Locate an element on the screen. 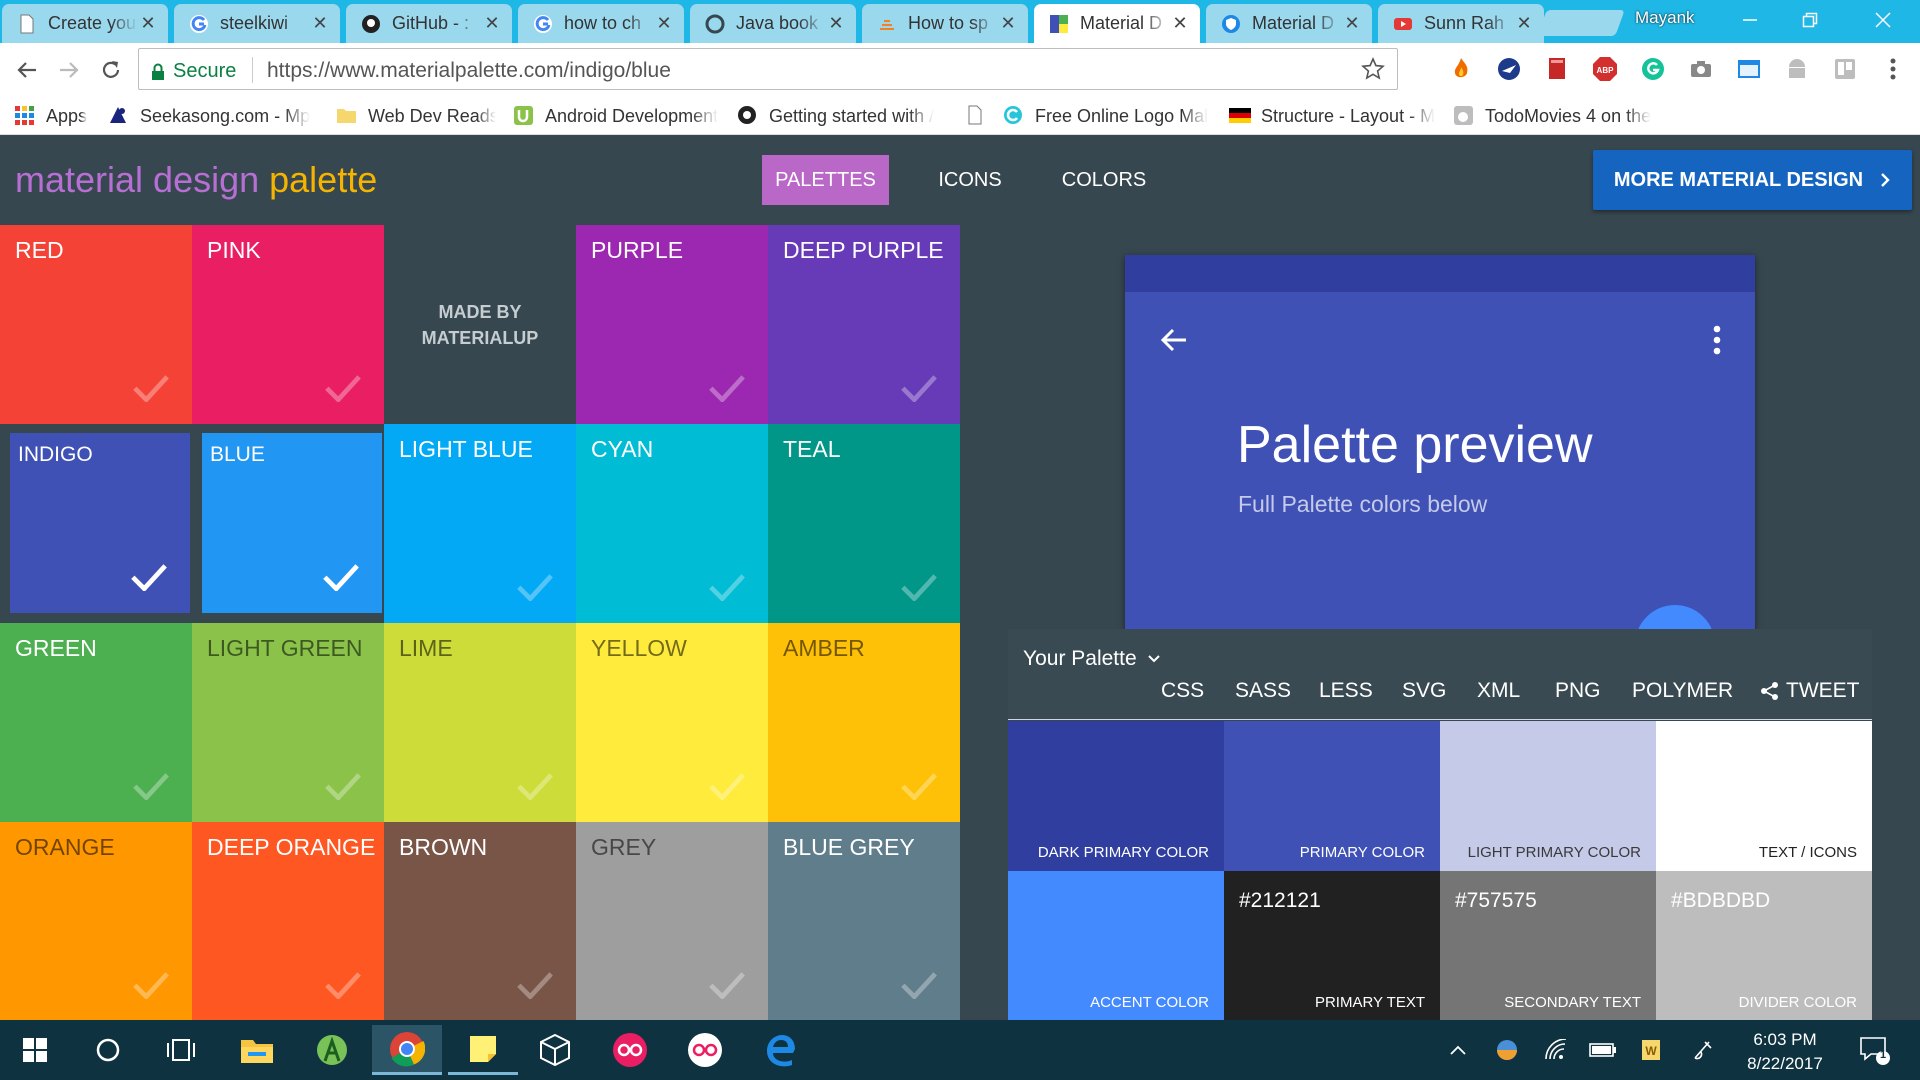 This screenshot has height=1080, width=1920. color-tile-grey: GREY is located at coordinates (672, 921).